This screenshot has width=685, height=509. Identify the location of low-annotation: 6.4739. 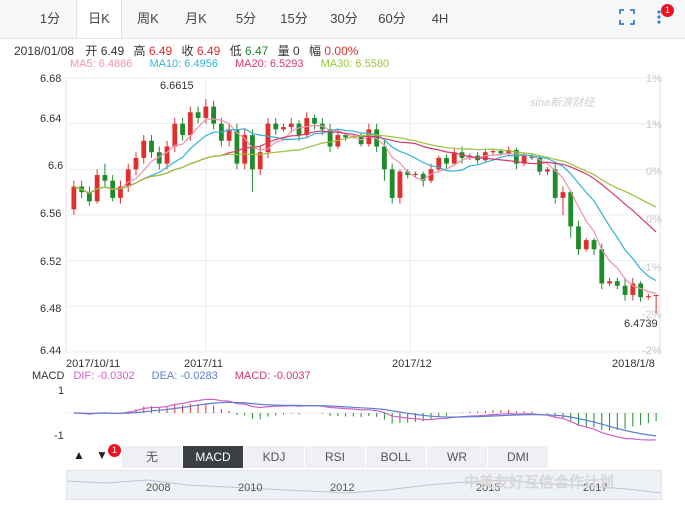
(641, 324).